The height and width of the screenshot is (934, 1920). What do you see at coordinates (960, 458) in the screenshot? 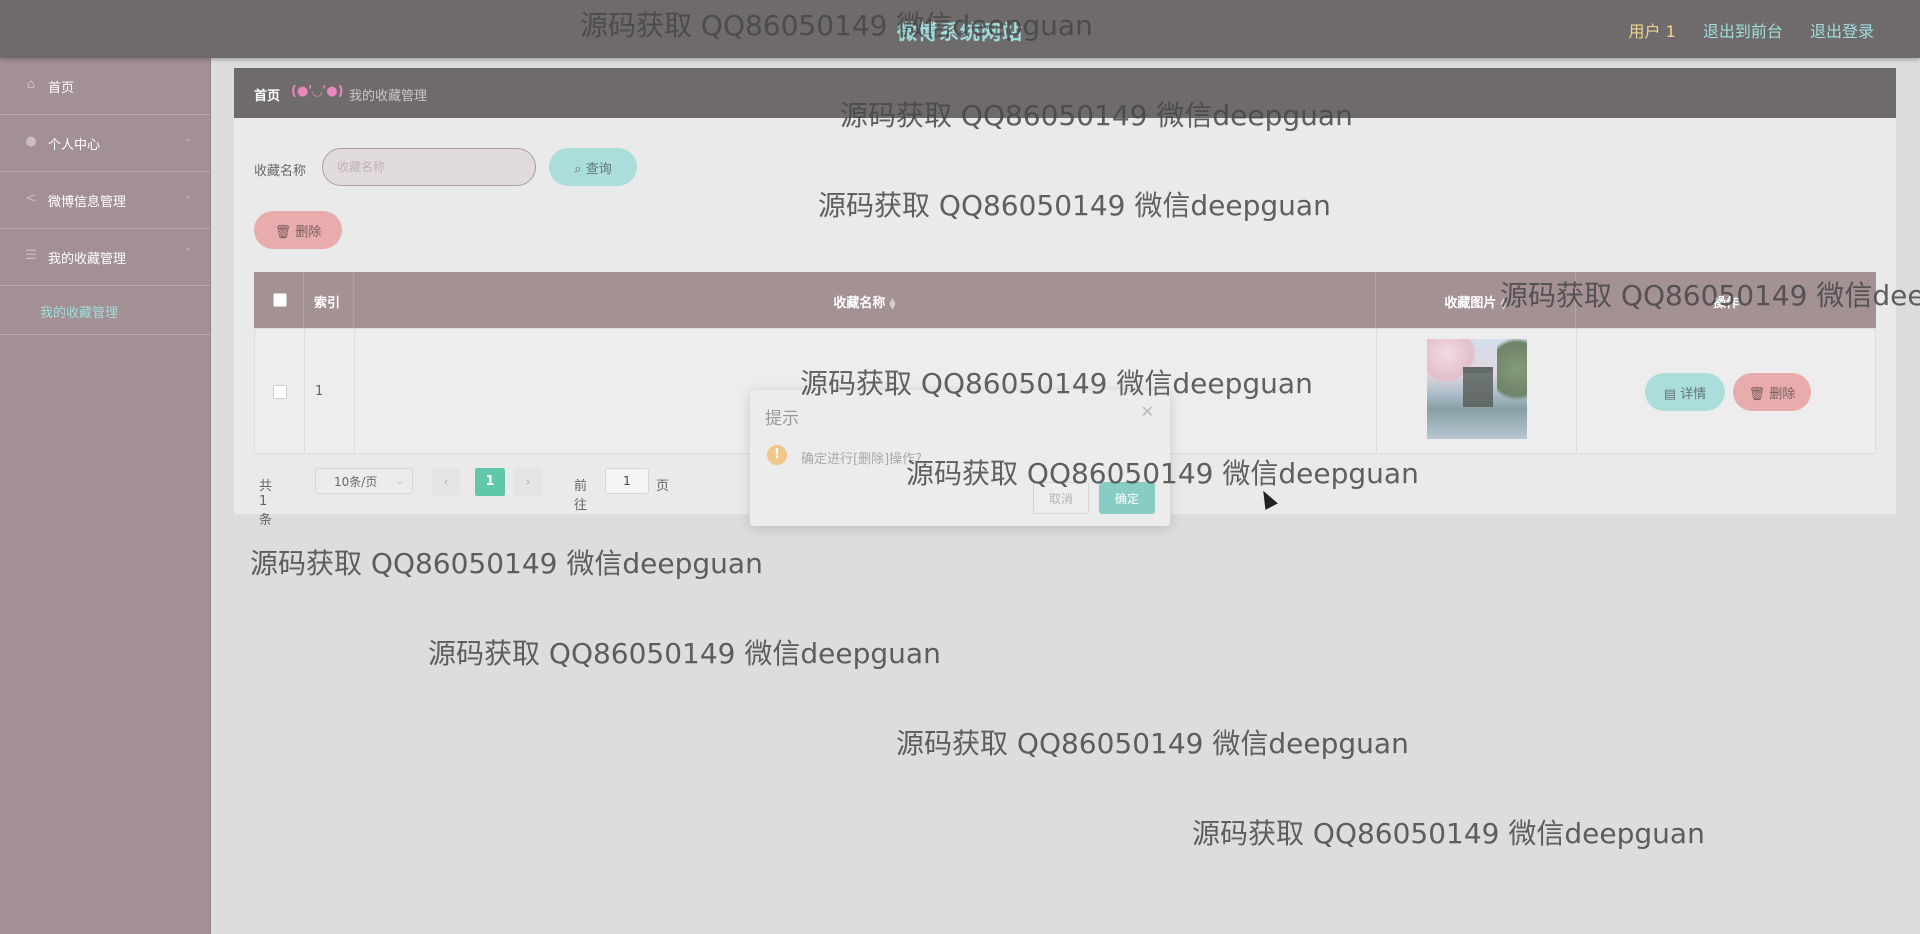
I see `confirm-dialog: 提示 ✕ ! 确定进行[删除]操作? 取消 确定` at bounding box center [960, 458].